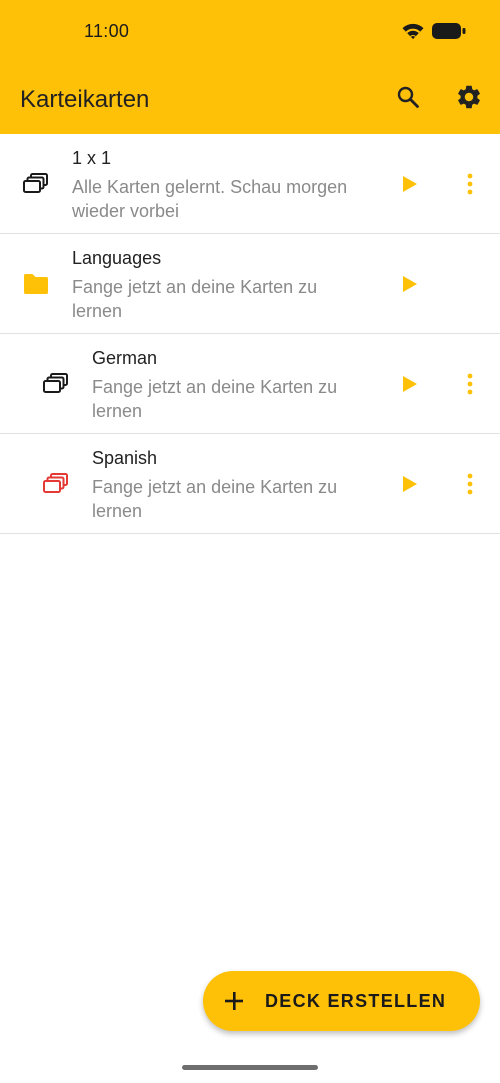 The height and width of the screenshot is (1083, 500). What do you see at coordinates (92, 158) in the screenshot?
I see `list-item-title: 1 x 1` at bounding box center [92, 158].